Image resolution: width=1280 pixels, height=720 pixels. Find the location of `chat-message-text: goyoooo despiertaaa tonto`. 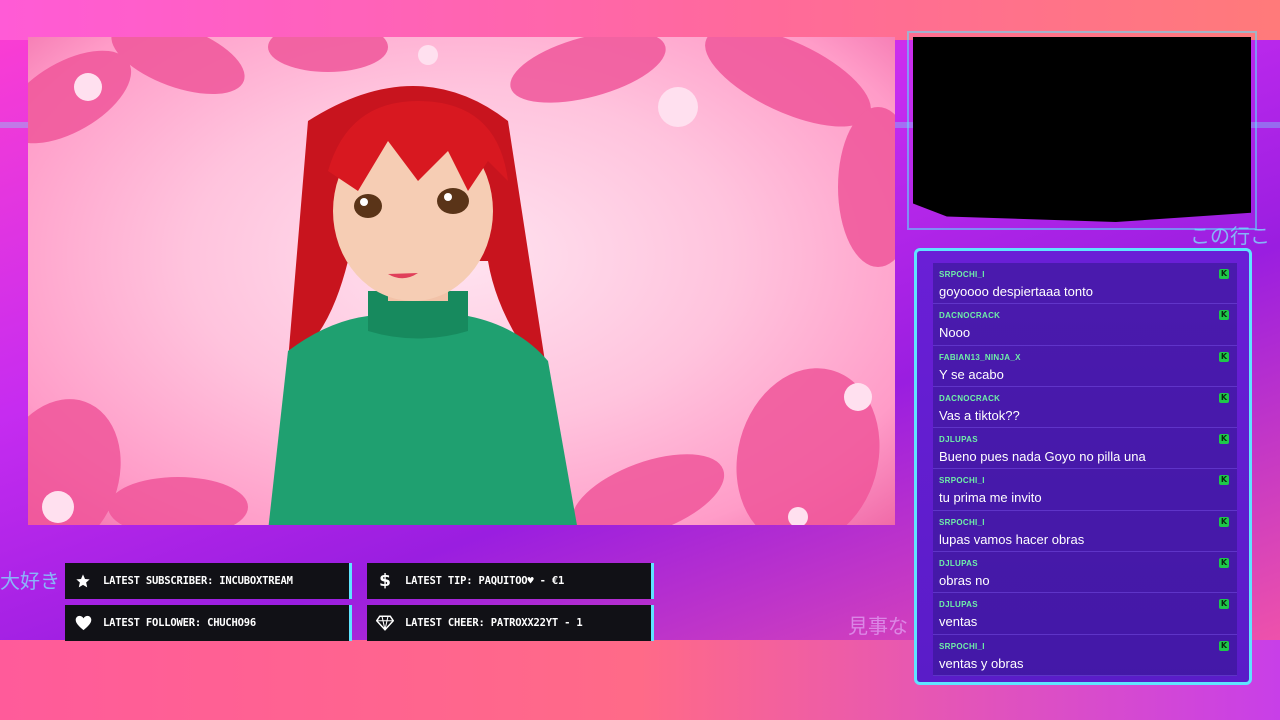

chat-message-text: goyoooo despiertaaa tonto is located at coordinates (1016, 291).